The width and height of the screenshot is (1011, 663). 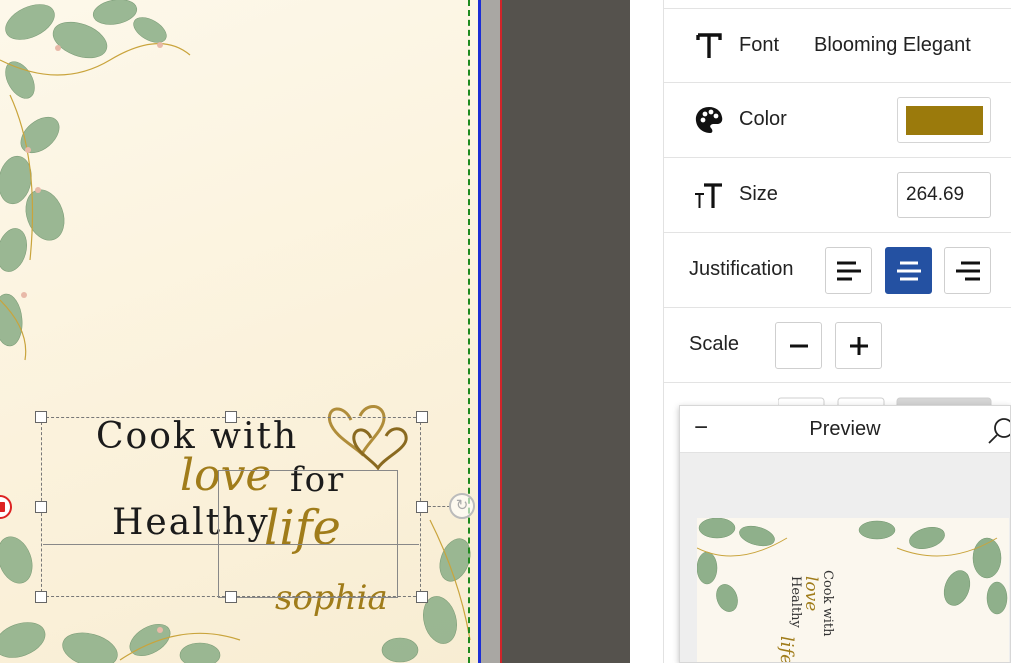 What do you see at coordinates (308, 534) in the screenshot?
I see `text-frame` at bounding box center [308, 534].